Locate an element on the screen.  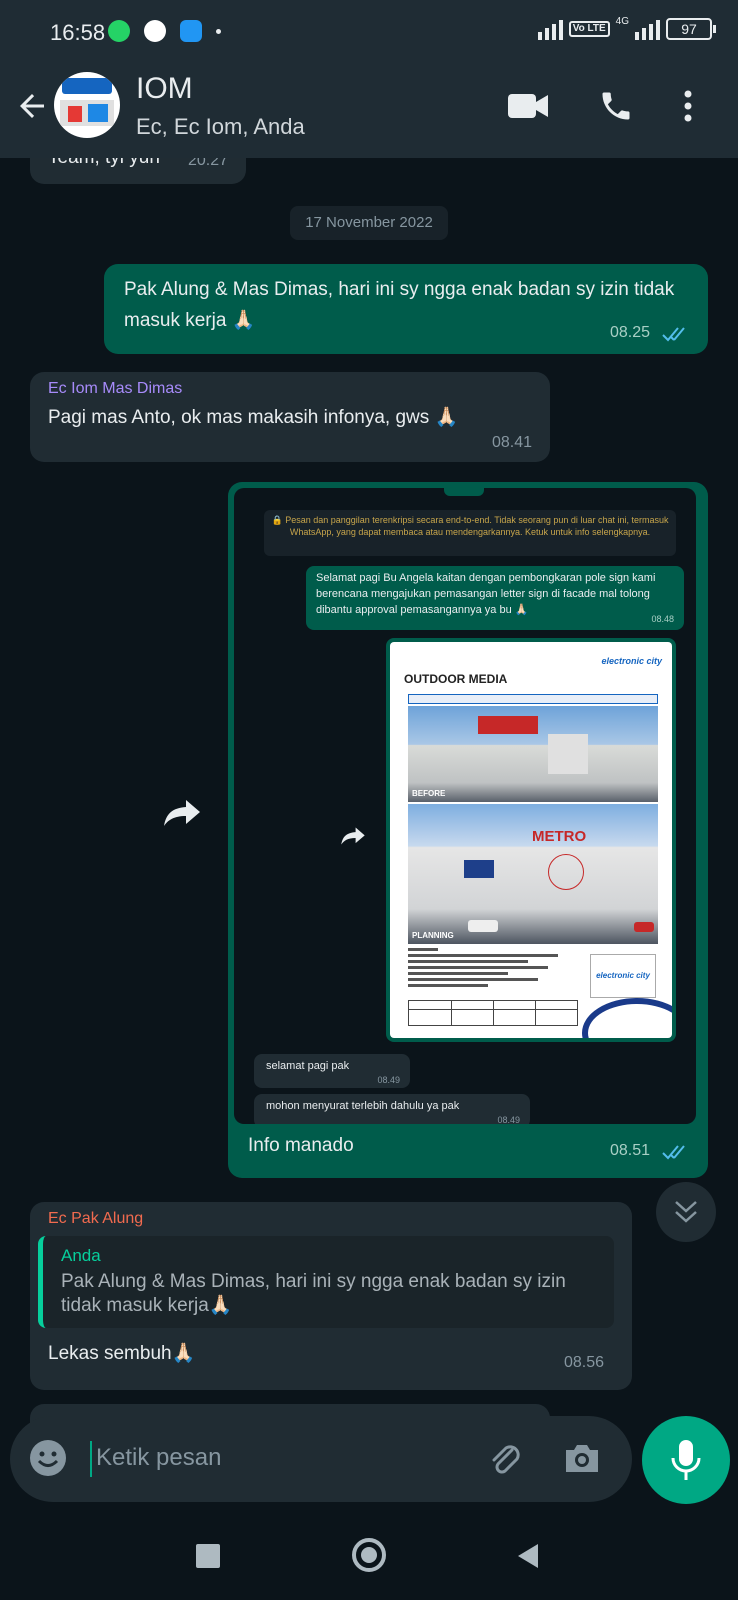
recents-nav-button is located at coordinates (208, 1556).